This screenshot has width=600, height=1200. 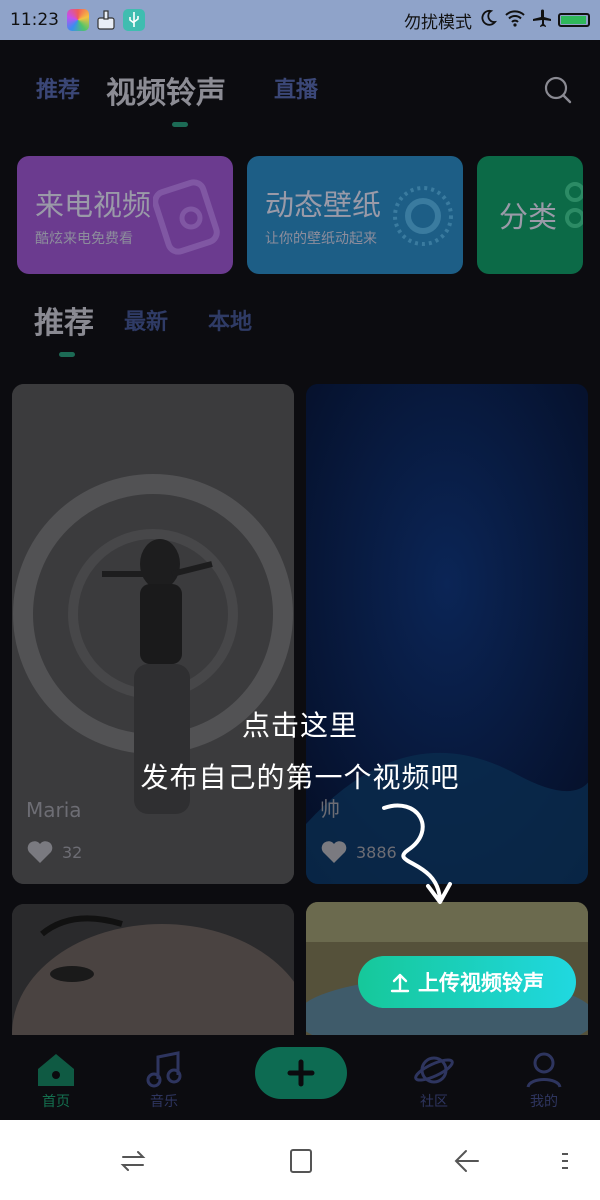 What do you see at coordinates (72, 852) in the screenshot?
I see `like-count: 32` at bounding box center [72, 852].